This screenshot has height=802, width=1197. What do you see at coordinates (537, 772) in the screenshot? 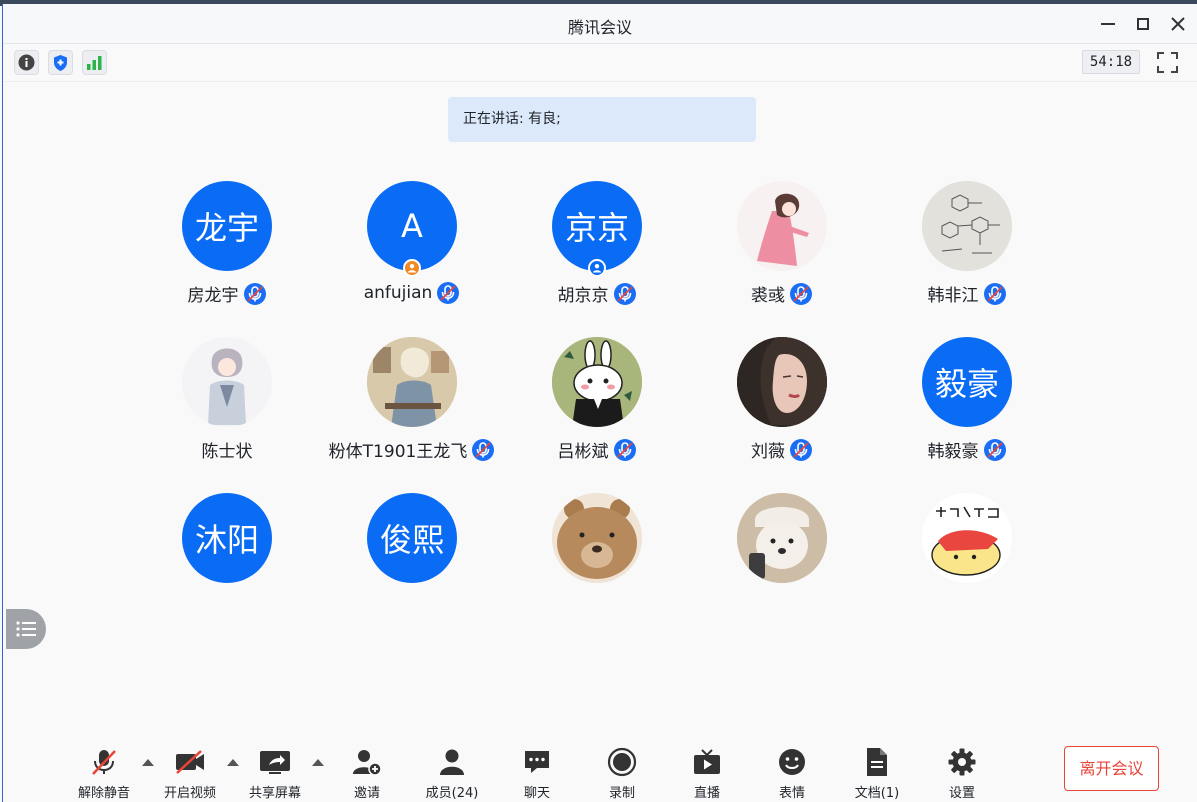
I see `chat-button: 聊天` at bounding box center [537, 772].